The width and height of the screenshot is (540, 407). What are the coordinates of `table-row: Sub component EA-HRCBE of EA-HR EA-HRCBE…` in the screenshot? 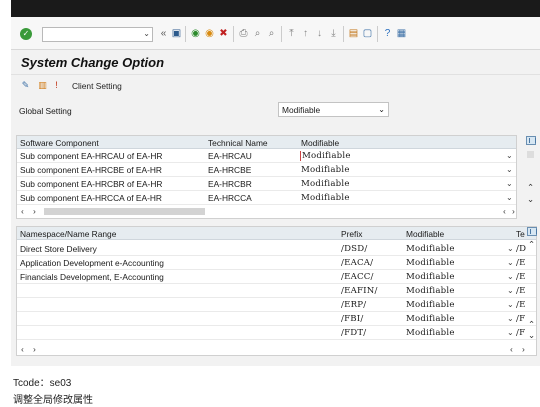 It's located at (266, 170).